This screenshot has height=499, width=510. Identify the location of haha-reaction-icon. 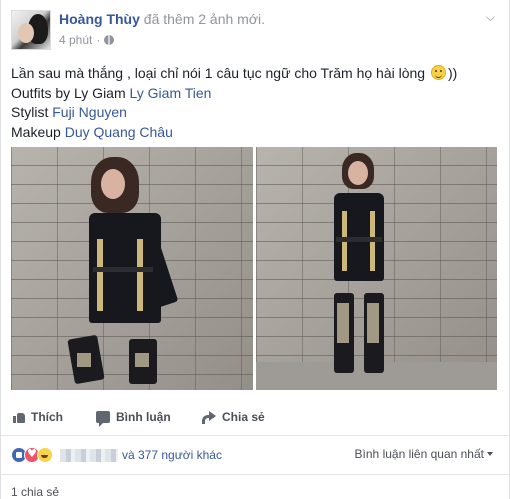
(45, 455).